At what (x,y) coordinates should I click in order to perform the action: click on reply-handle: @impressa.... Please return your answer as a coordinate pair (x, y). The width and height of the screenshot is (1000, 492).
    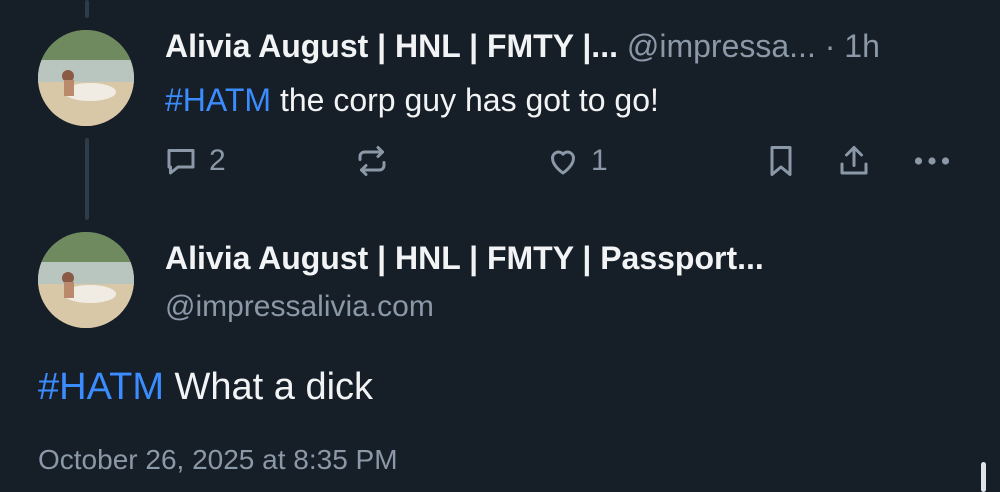
    Looking at the image, I should click on (721, 46).